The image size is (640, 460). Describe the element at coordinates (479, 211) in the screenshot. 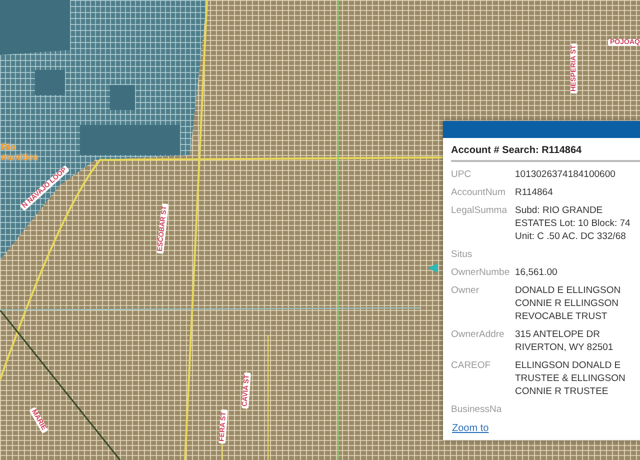

I see `field-label: LegalSumma` at that location.